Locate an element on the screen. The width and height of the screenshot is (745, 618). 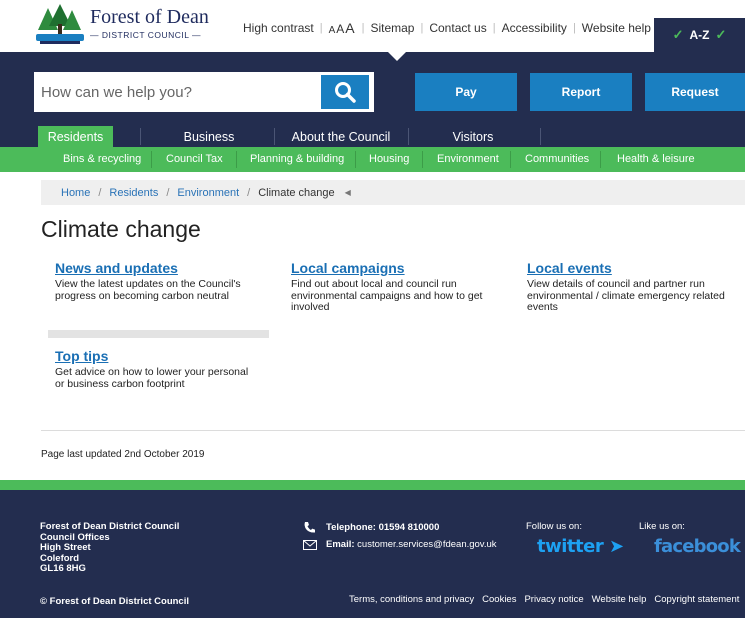
search-icon is located at coordinates (345, 92).